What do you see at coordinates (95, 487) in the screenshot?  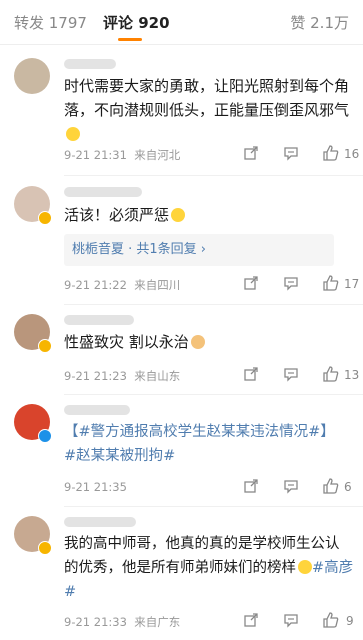 I see `comment-meta: 9-21 21:35` at bounding box center [95, 487].